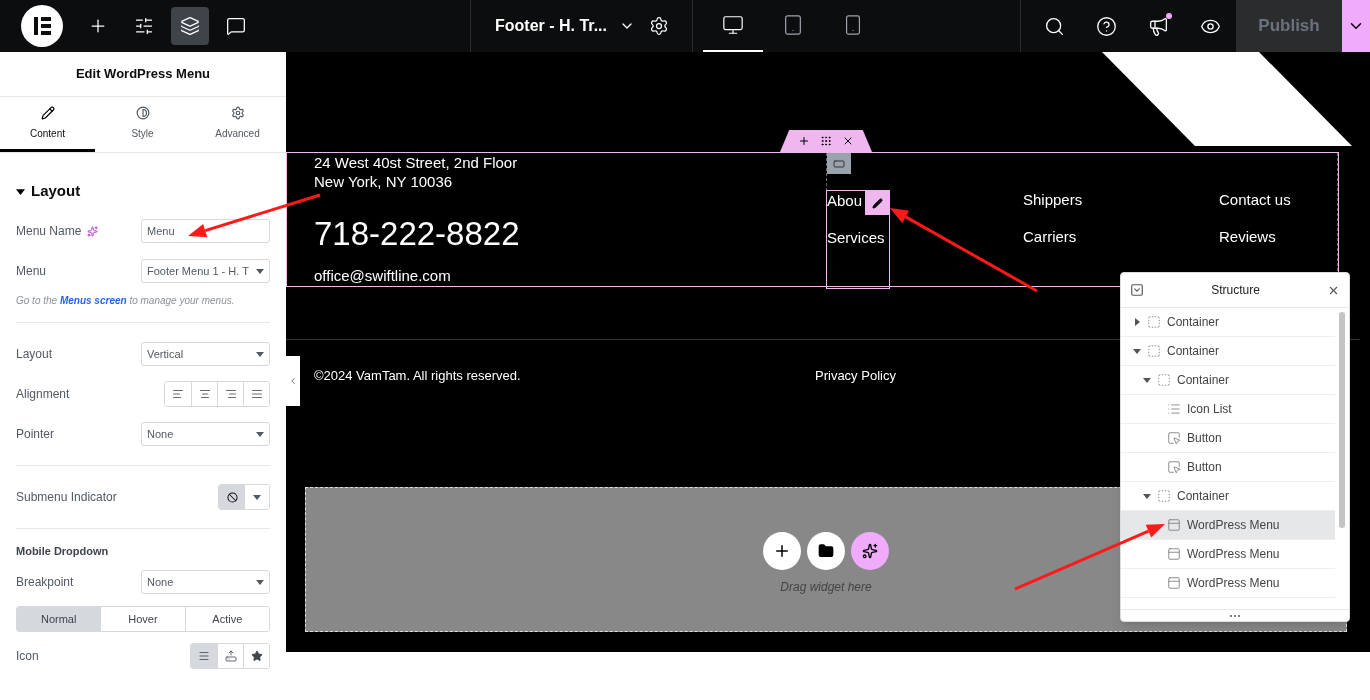 The image size is (1370, 700). I want to click on hamburger-option, so click(204, 656).